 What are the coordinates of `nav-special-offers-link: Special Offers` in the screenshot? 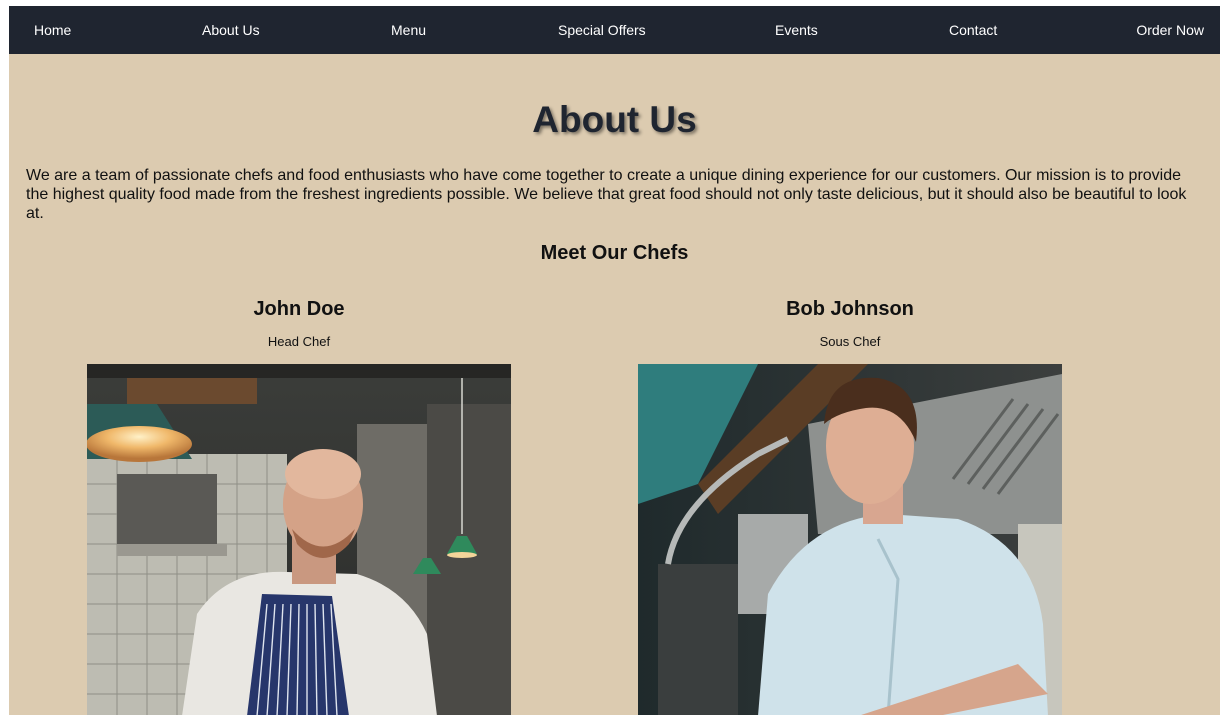 It's located at (602, 30).